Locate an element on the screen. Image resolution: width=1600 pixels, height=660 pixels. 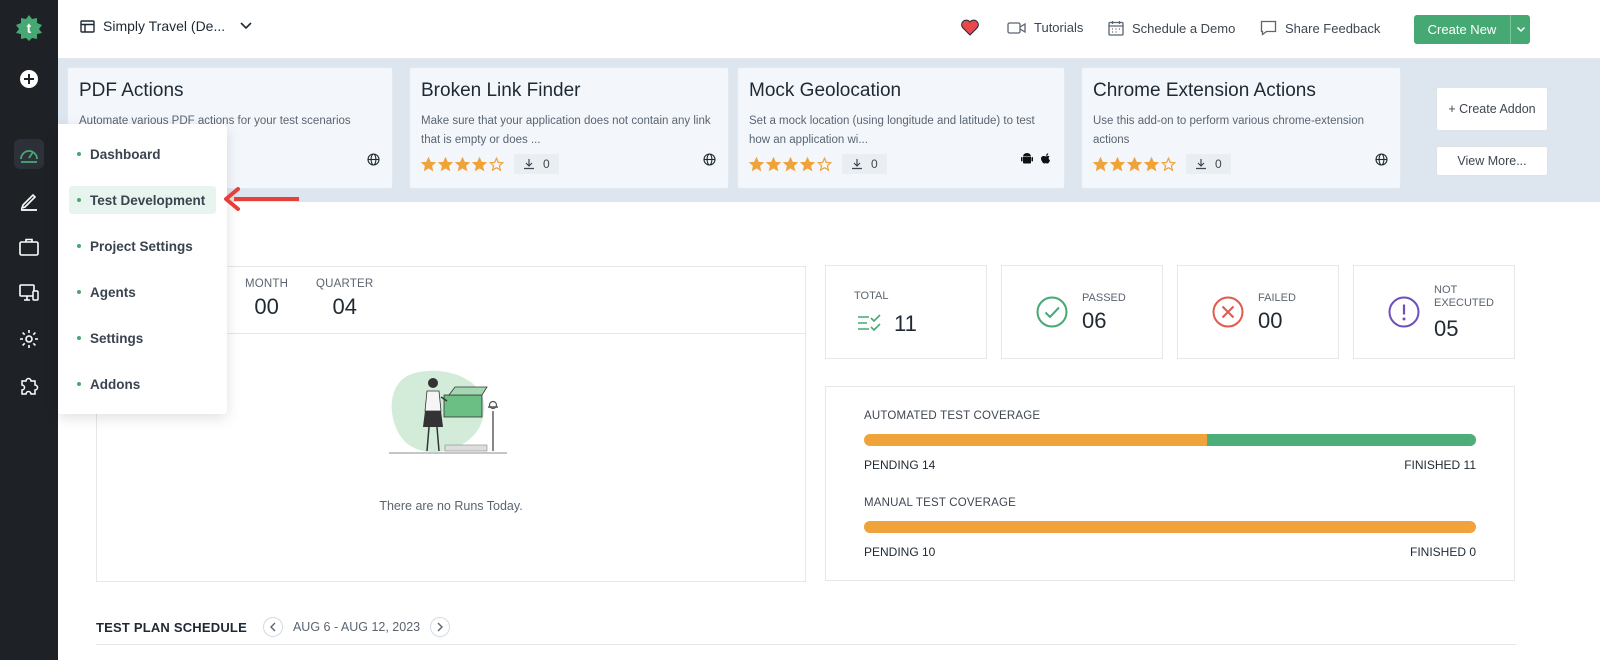
quarter-value: 04 is located at coordinates (344, 306).